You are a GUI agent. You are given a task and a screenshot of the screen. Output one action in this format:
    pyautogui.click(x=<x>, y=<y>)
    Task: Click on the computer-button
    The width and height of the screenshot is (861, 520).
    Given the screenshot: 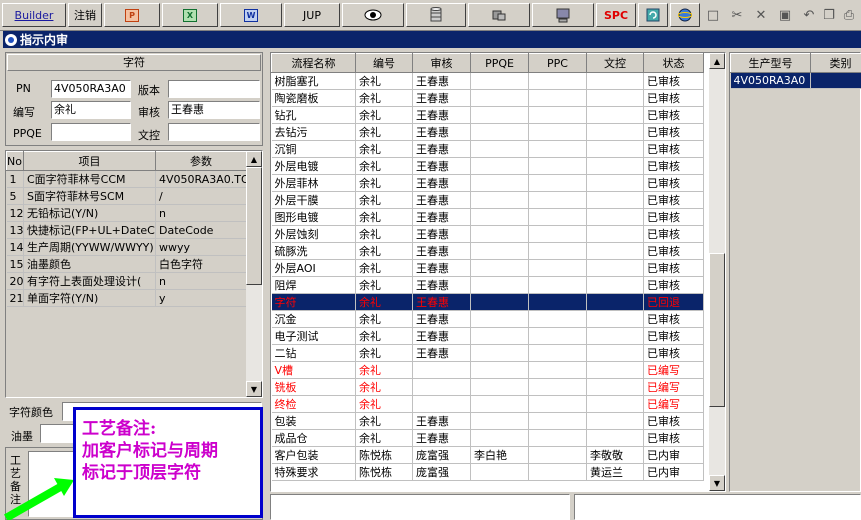 What is the action you would take?
    pyautogui.click(x=563, y=15)
    